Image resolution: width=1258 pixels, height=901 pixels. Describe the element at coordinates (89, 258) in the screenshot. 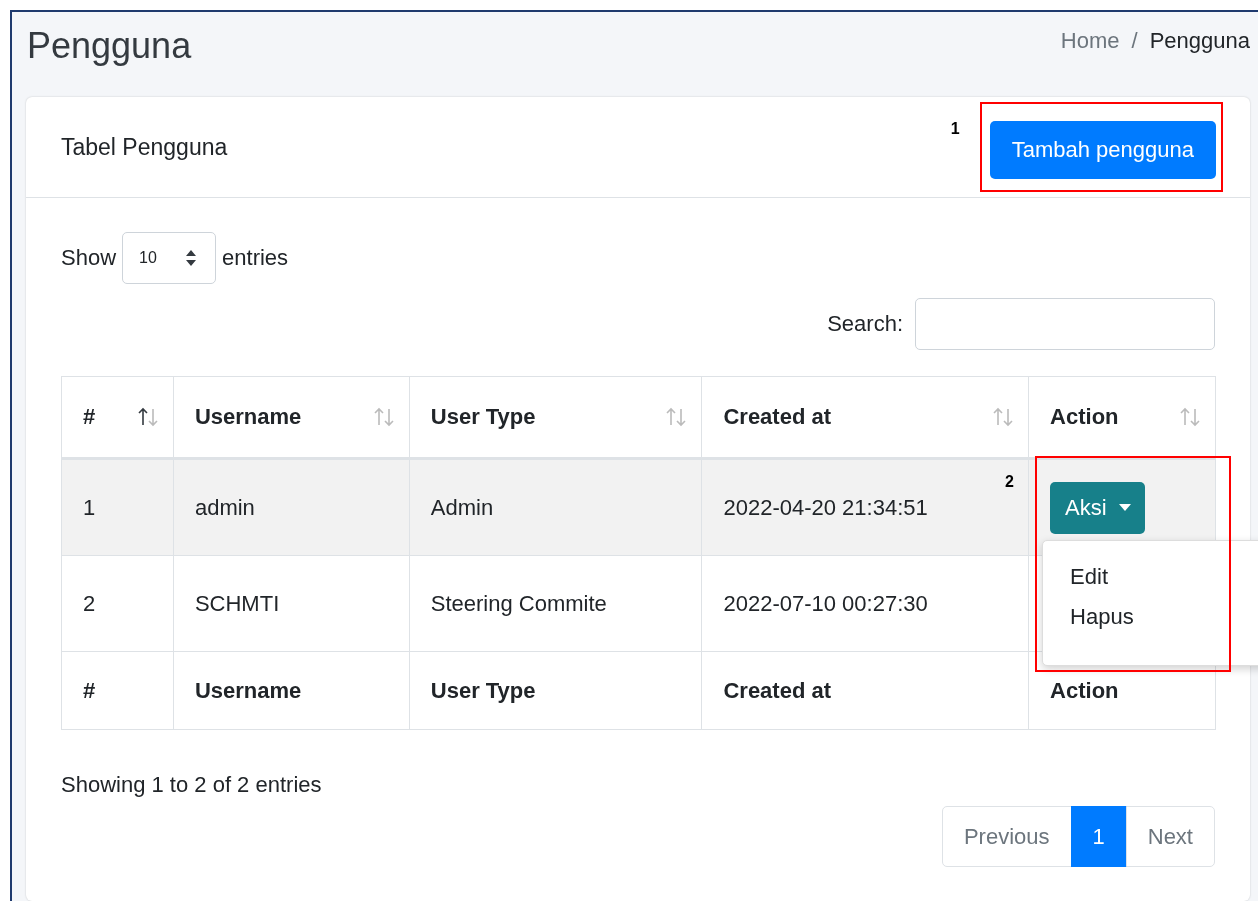

I see `show-label: Show` at that location.